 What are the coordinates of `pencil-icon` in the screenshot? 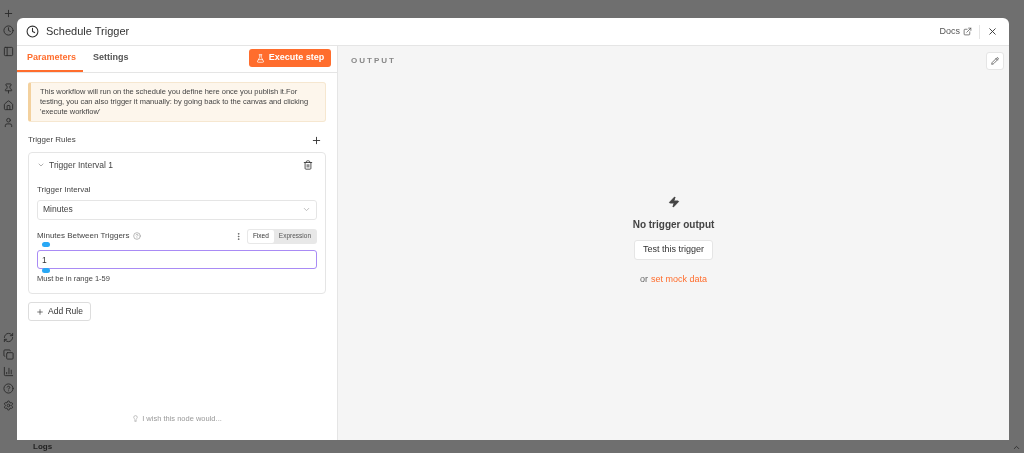 It's located at (995, 61).